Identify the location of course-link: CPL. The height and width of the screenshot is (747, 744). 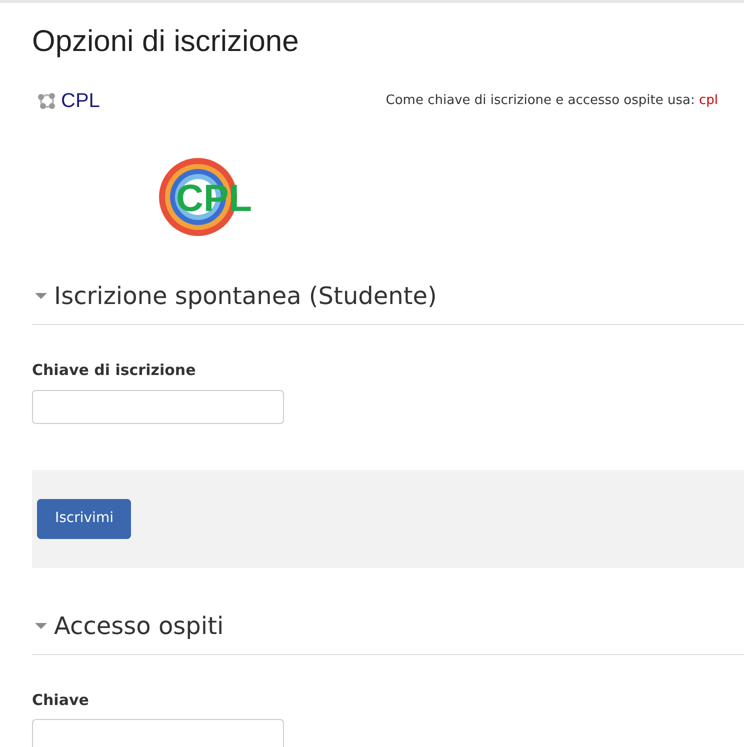
(80, 101).